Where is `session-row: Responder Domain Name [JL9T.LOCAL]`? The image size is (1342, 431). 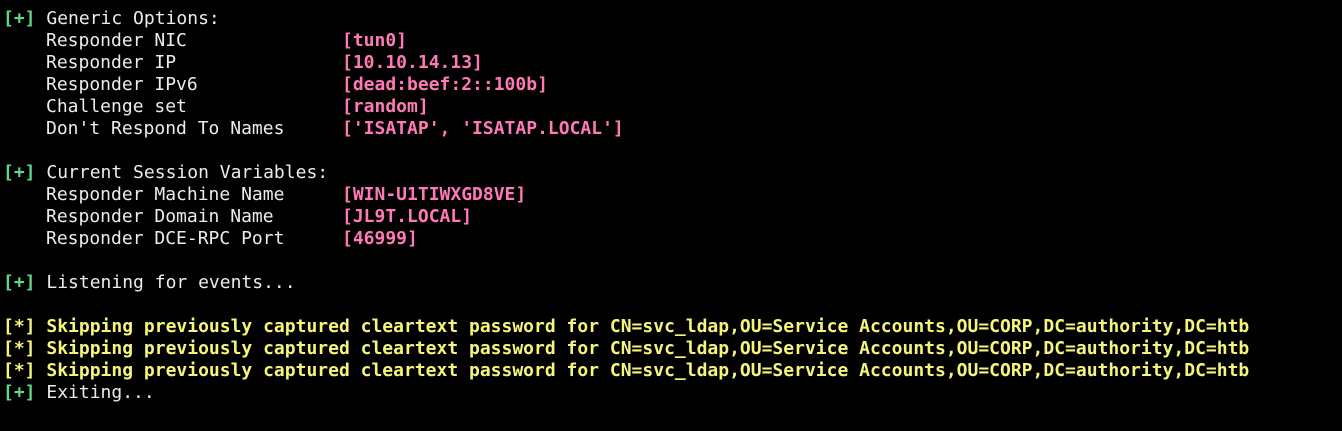 session-row: Responder Domain Name [JL9T.LOCAL] is located at coordinates (672, 217).